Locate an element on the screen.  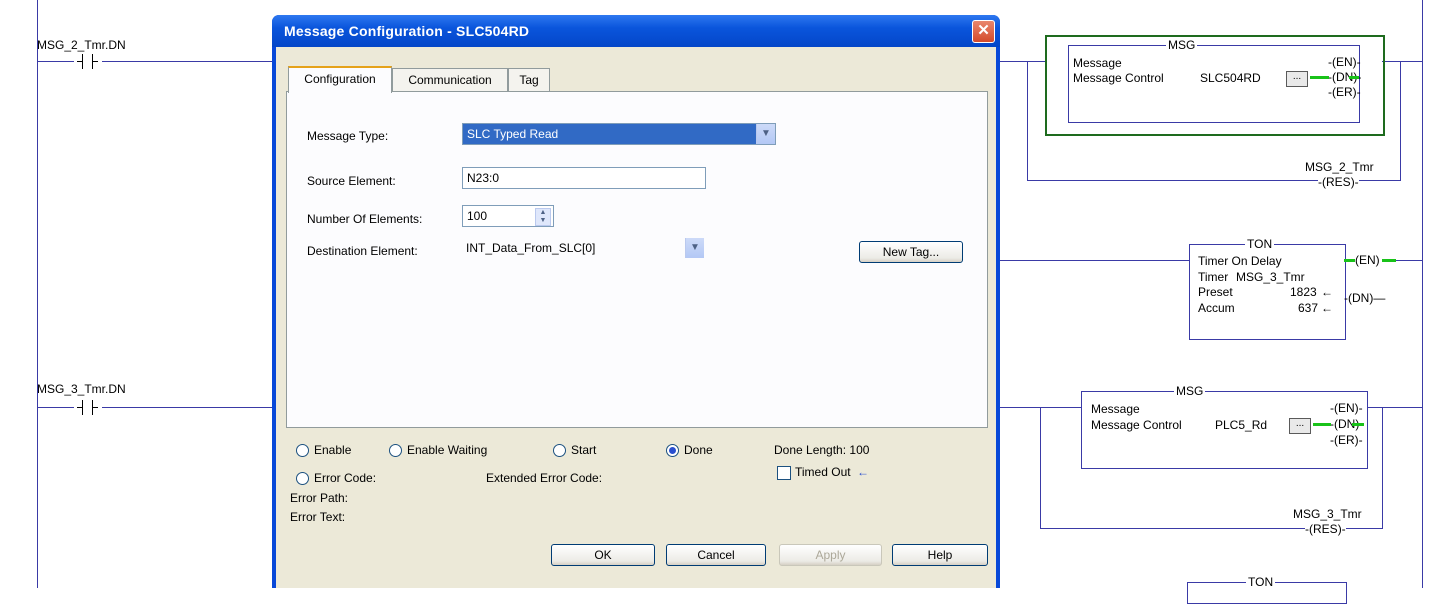
message-type-value: SLC Typed Read is located at coordinates (513, 134).